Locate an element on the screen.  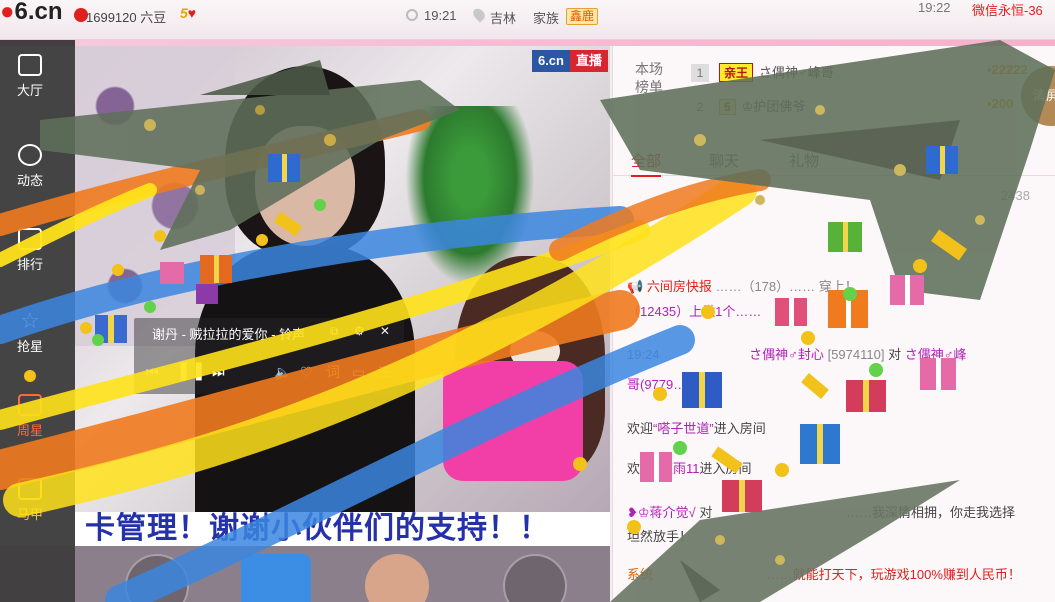
chat-tabs: 全部 聊天 礼物 is located at coordinates (834, 159).